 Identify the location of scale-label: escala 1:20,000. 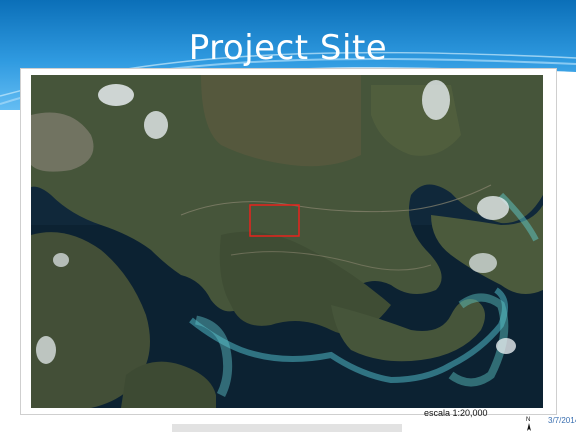
(456, 413).